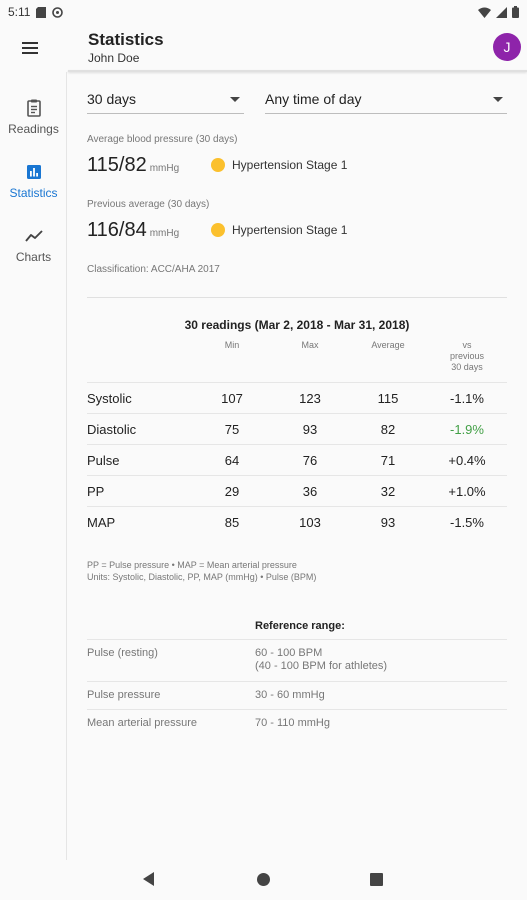  What do you see at coordinates (30, 43) in the screenshot?
I see `menu-icon` at bounding box center [30, 43].